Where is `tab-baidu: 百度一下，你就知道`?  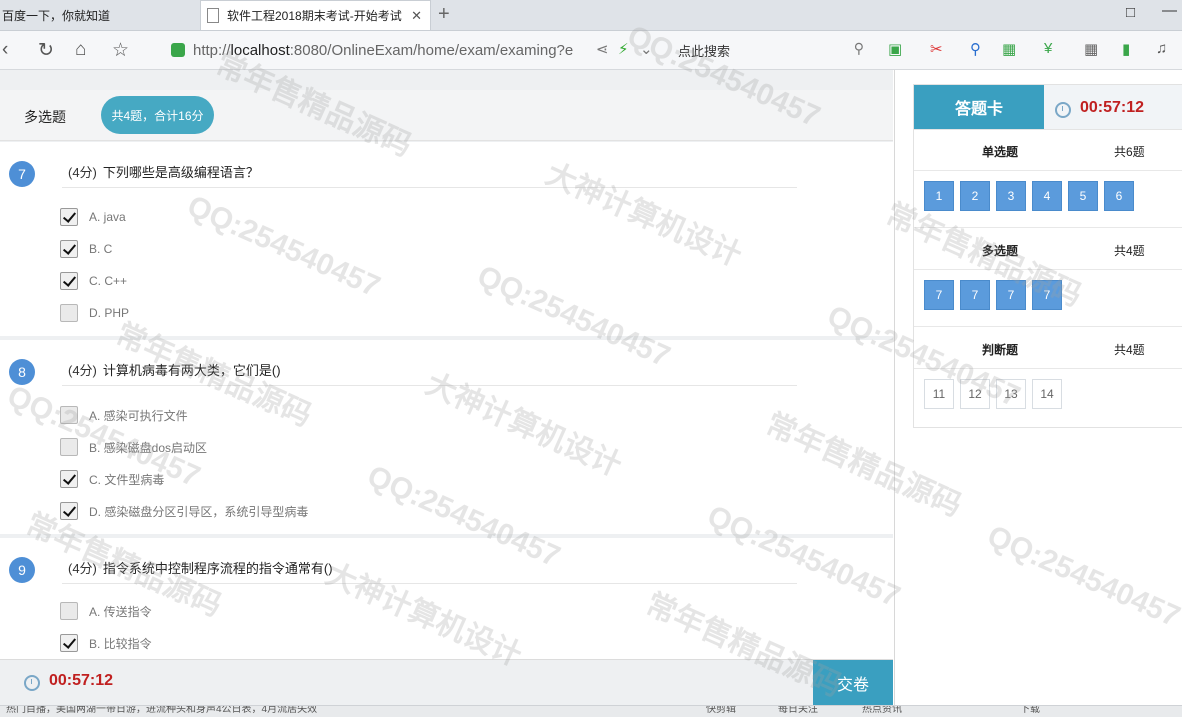
tab-baidu: 百度一下，你就知道 is located at coordinates (98, 15).